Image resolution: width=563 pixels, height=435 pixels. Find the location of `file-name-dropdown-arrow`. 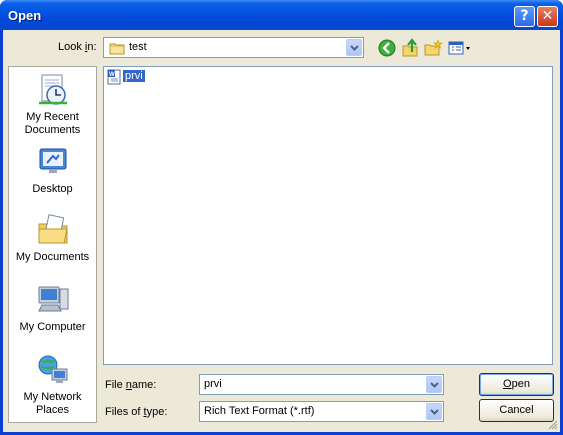

file-name-dropdown-arrow is located at coordinates (434, 384).